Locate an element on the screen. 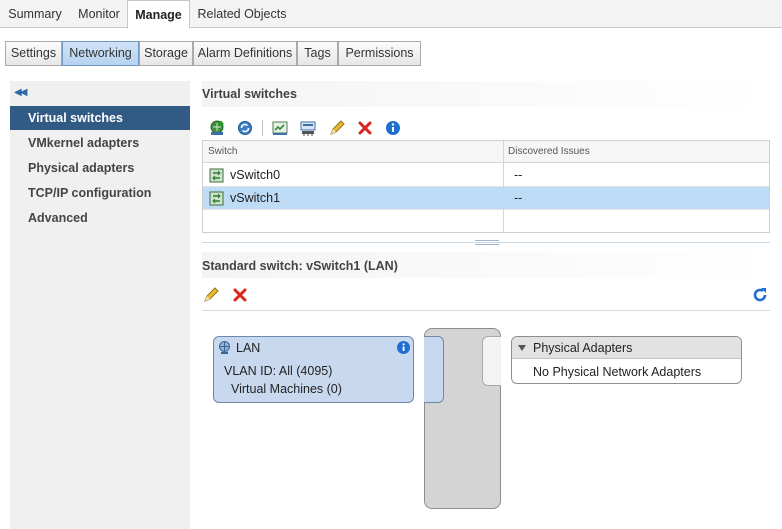 This screenshot has height=529, width=782. physical-adapters-title: Physical Adapters is located at coordinates (583, 348).